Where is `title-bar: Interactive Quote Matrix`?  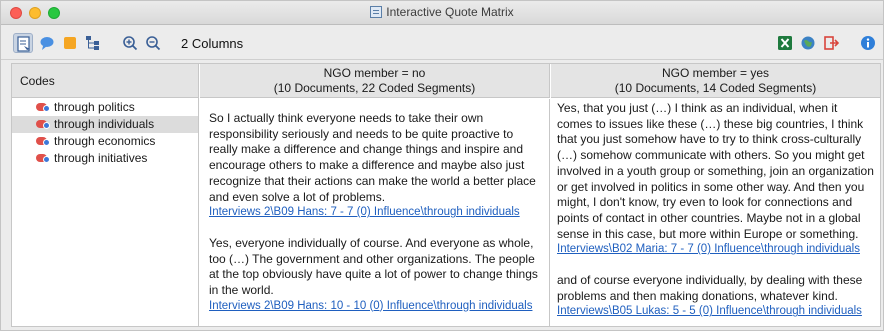
title-bar: Interactive Quote Matrix is located at coordinates (442, 13).